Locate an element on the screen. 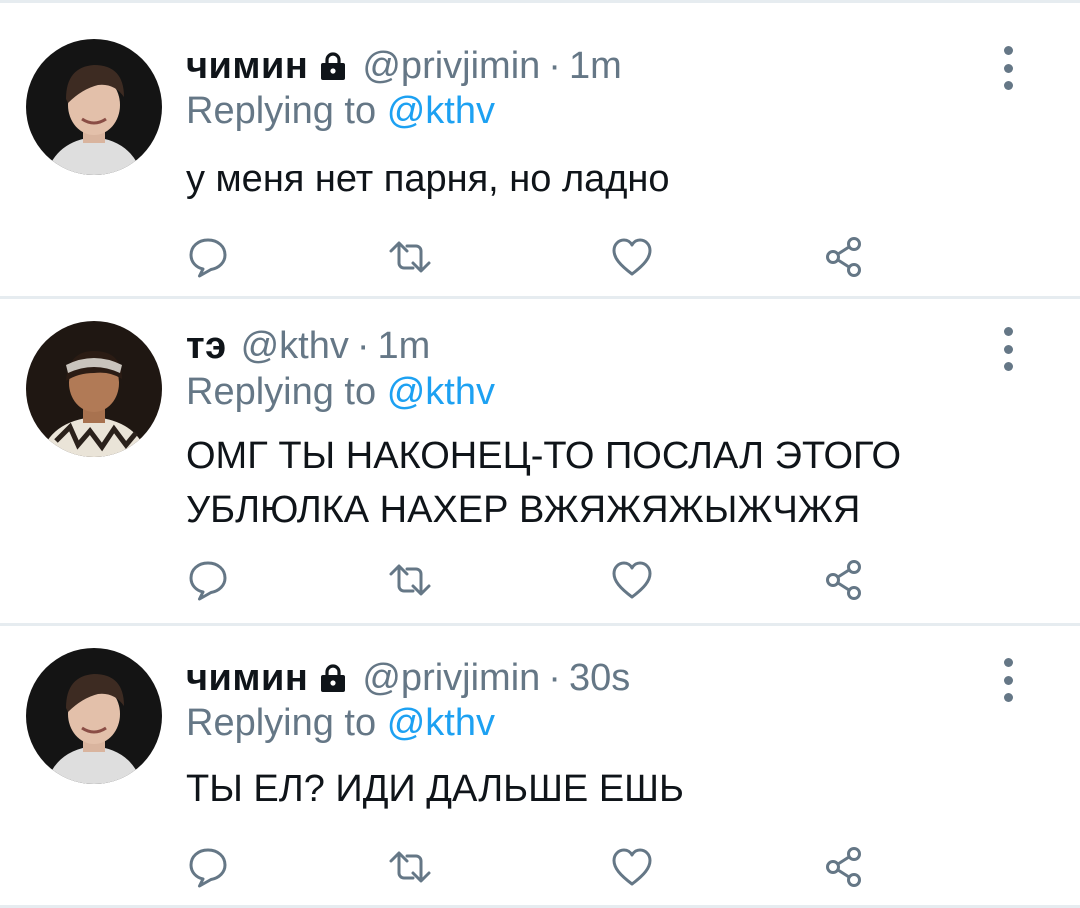  tweet-text: ТЫ ЕЛ? ИДИ ДАЛЬШЕ ЕШЬ is located at coordinates (435, 789).